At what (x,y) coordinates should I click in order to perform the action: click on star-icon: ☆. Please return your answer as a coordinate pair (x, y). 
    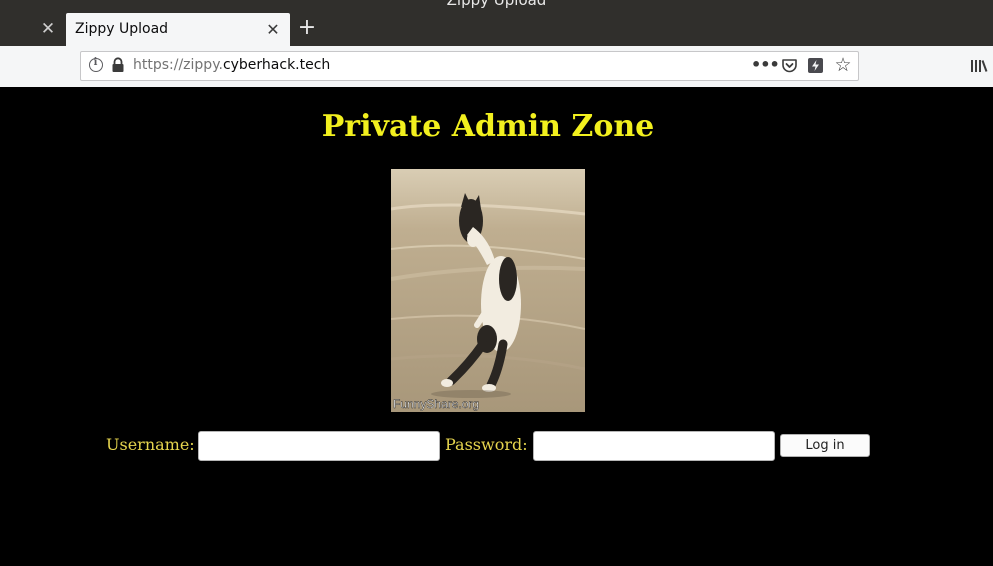
    Looking at the image, I should click on (843, 65).